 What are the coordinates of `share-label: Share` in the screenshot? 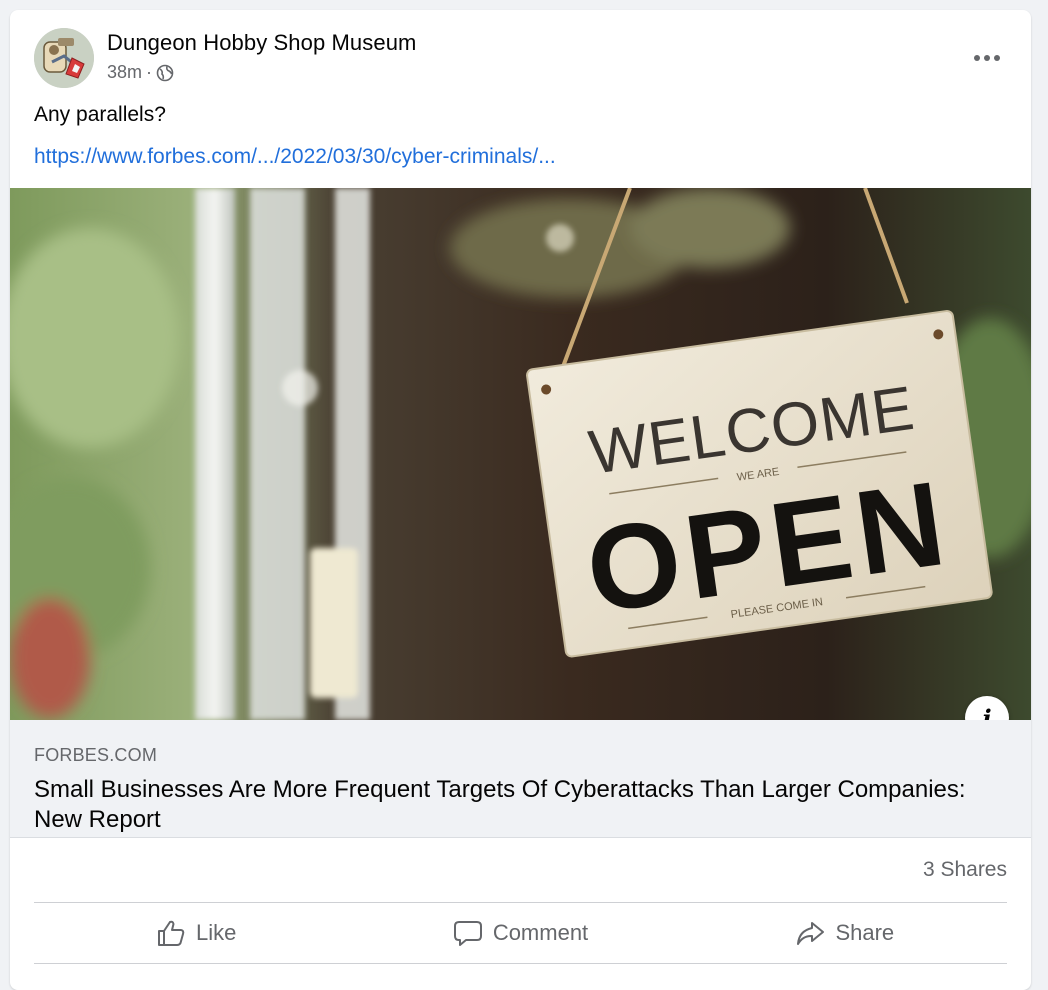 It's located at (865, 932).